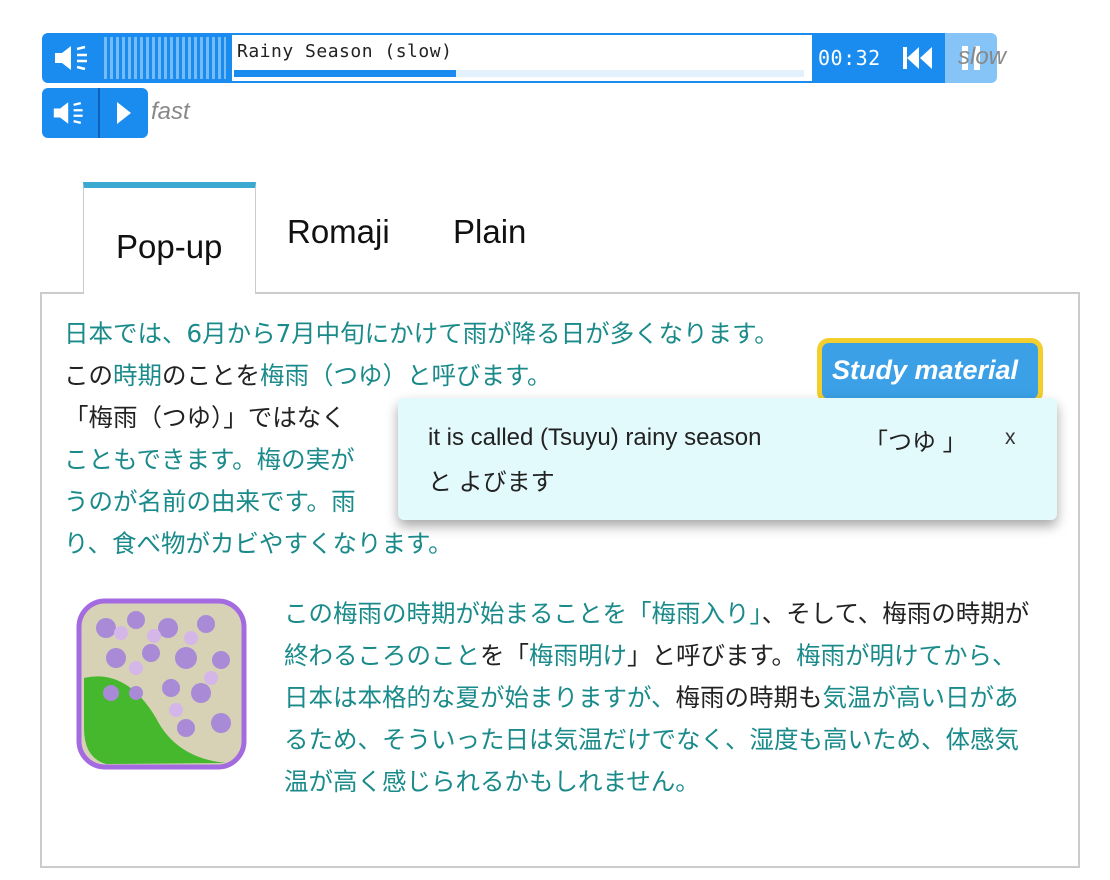 The image size is (1110, 880). Describe the element at coordinates (169, 246) in the screenshot. I see `tab-popup-label: Pop-up` at that location.